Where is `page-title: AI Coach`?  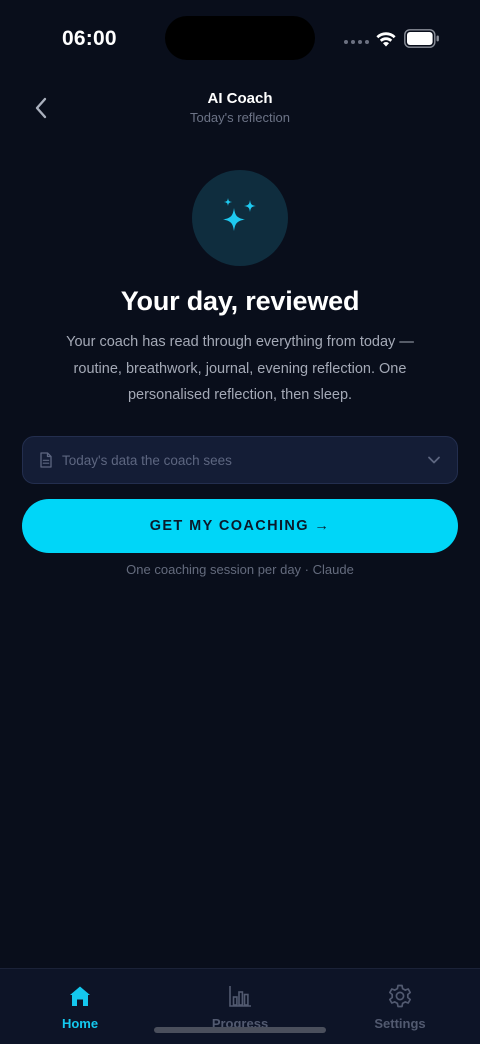
page-title: AI Coach is located at coordinates (240, 98).